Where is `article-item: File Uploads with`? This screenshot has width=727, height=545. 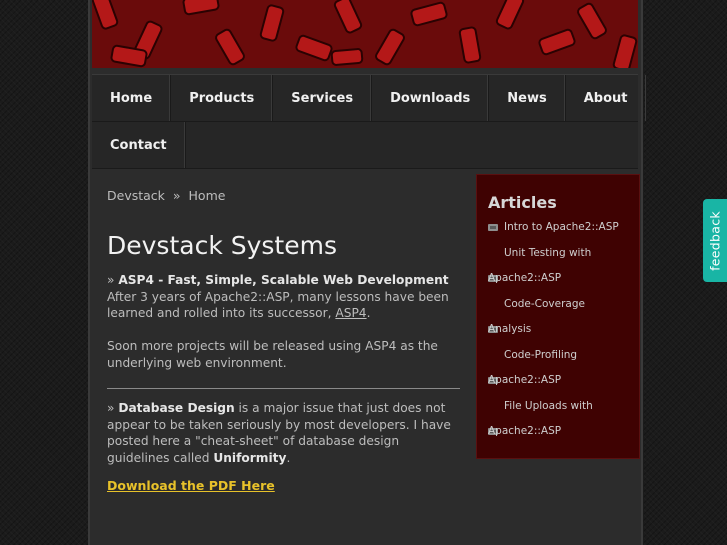
article-item: File Uploads with is located at coordinates (558, 411).